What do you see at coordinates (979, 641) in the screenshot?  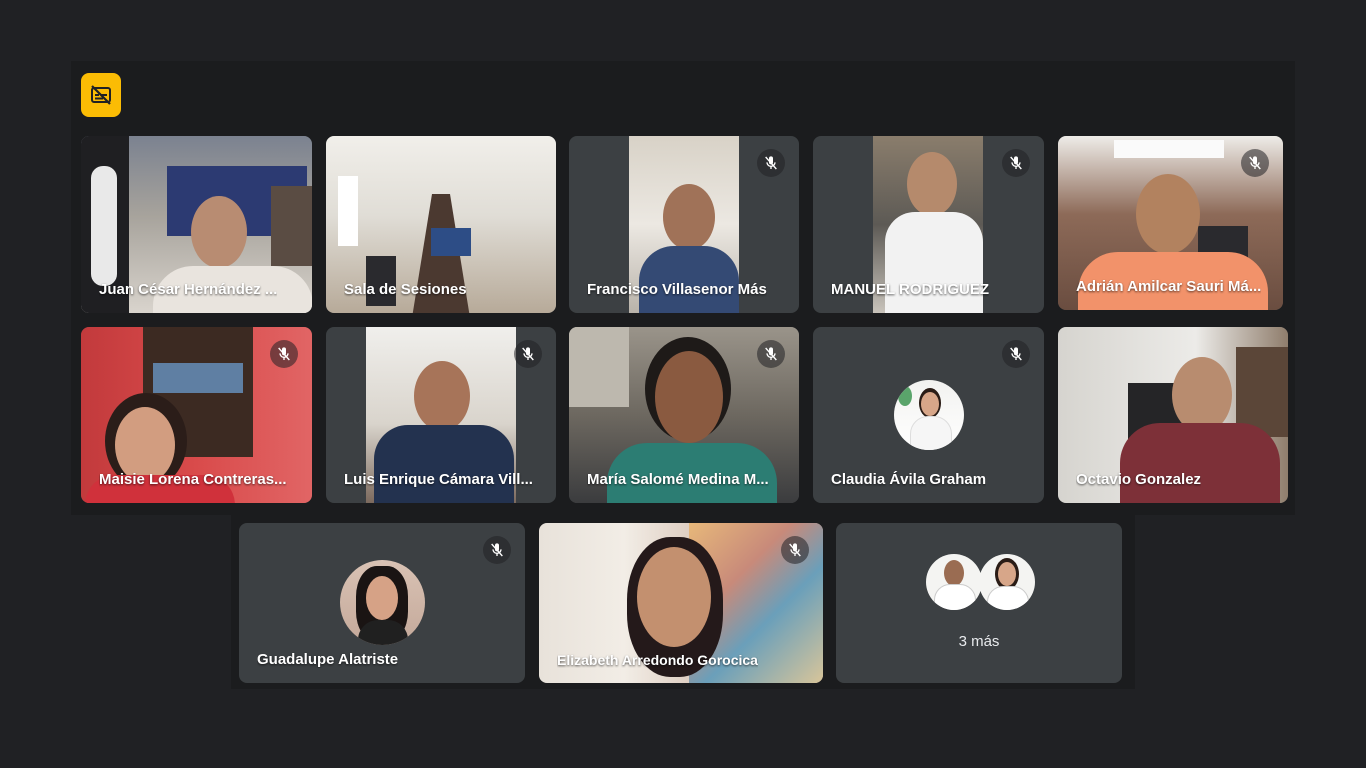 I see `more-participants-label: 3 más` at bounding box center [979, 641].